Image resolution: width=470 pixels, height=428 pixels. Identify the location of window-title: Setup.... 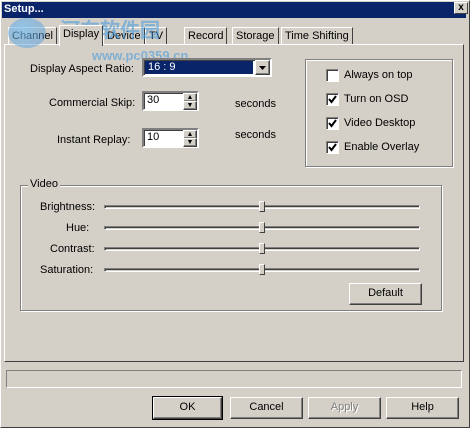
(24, 9).